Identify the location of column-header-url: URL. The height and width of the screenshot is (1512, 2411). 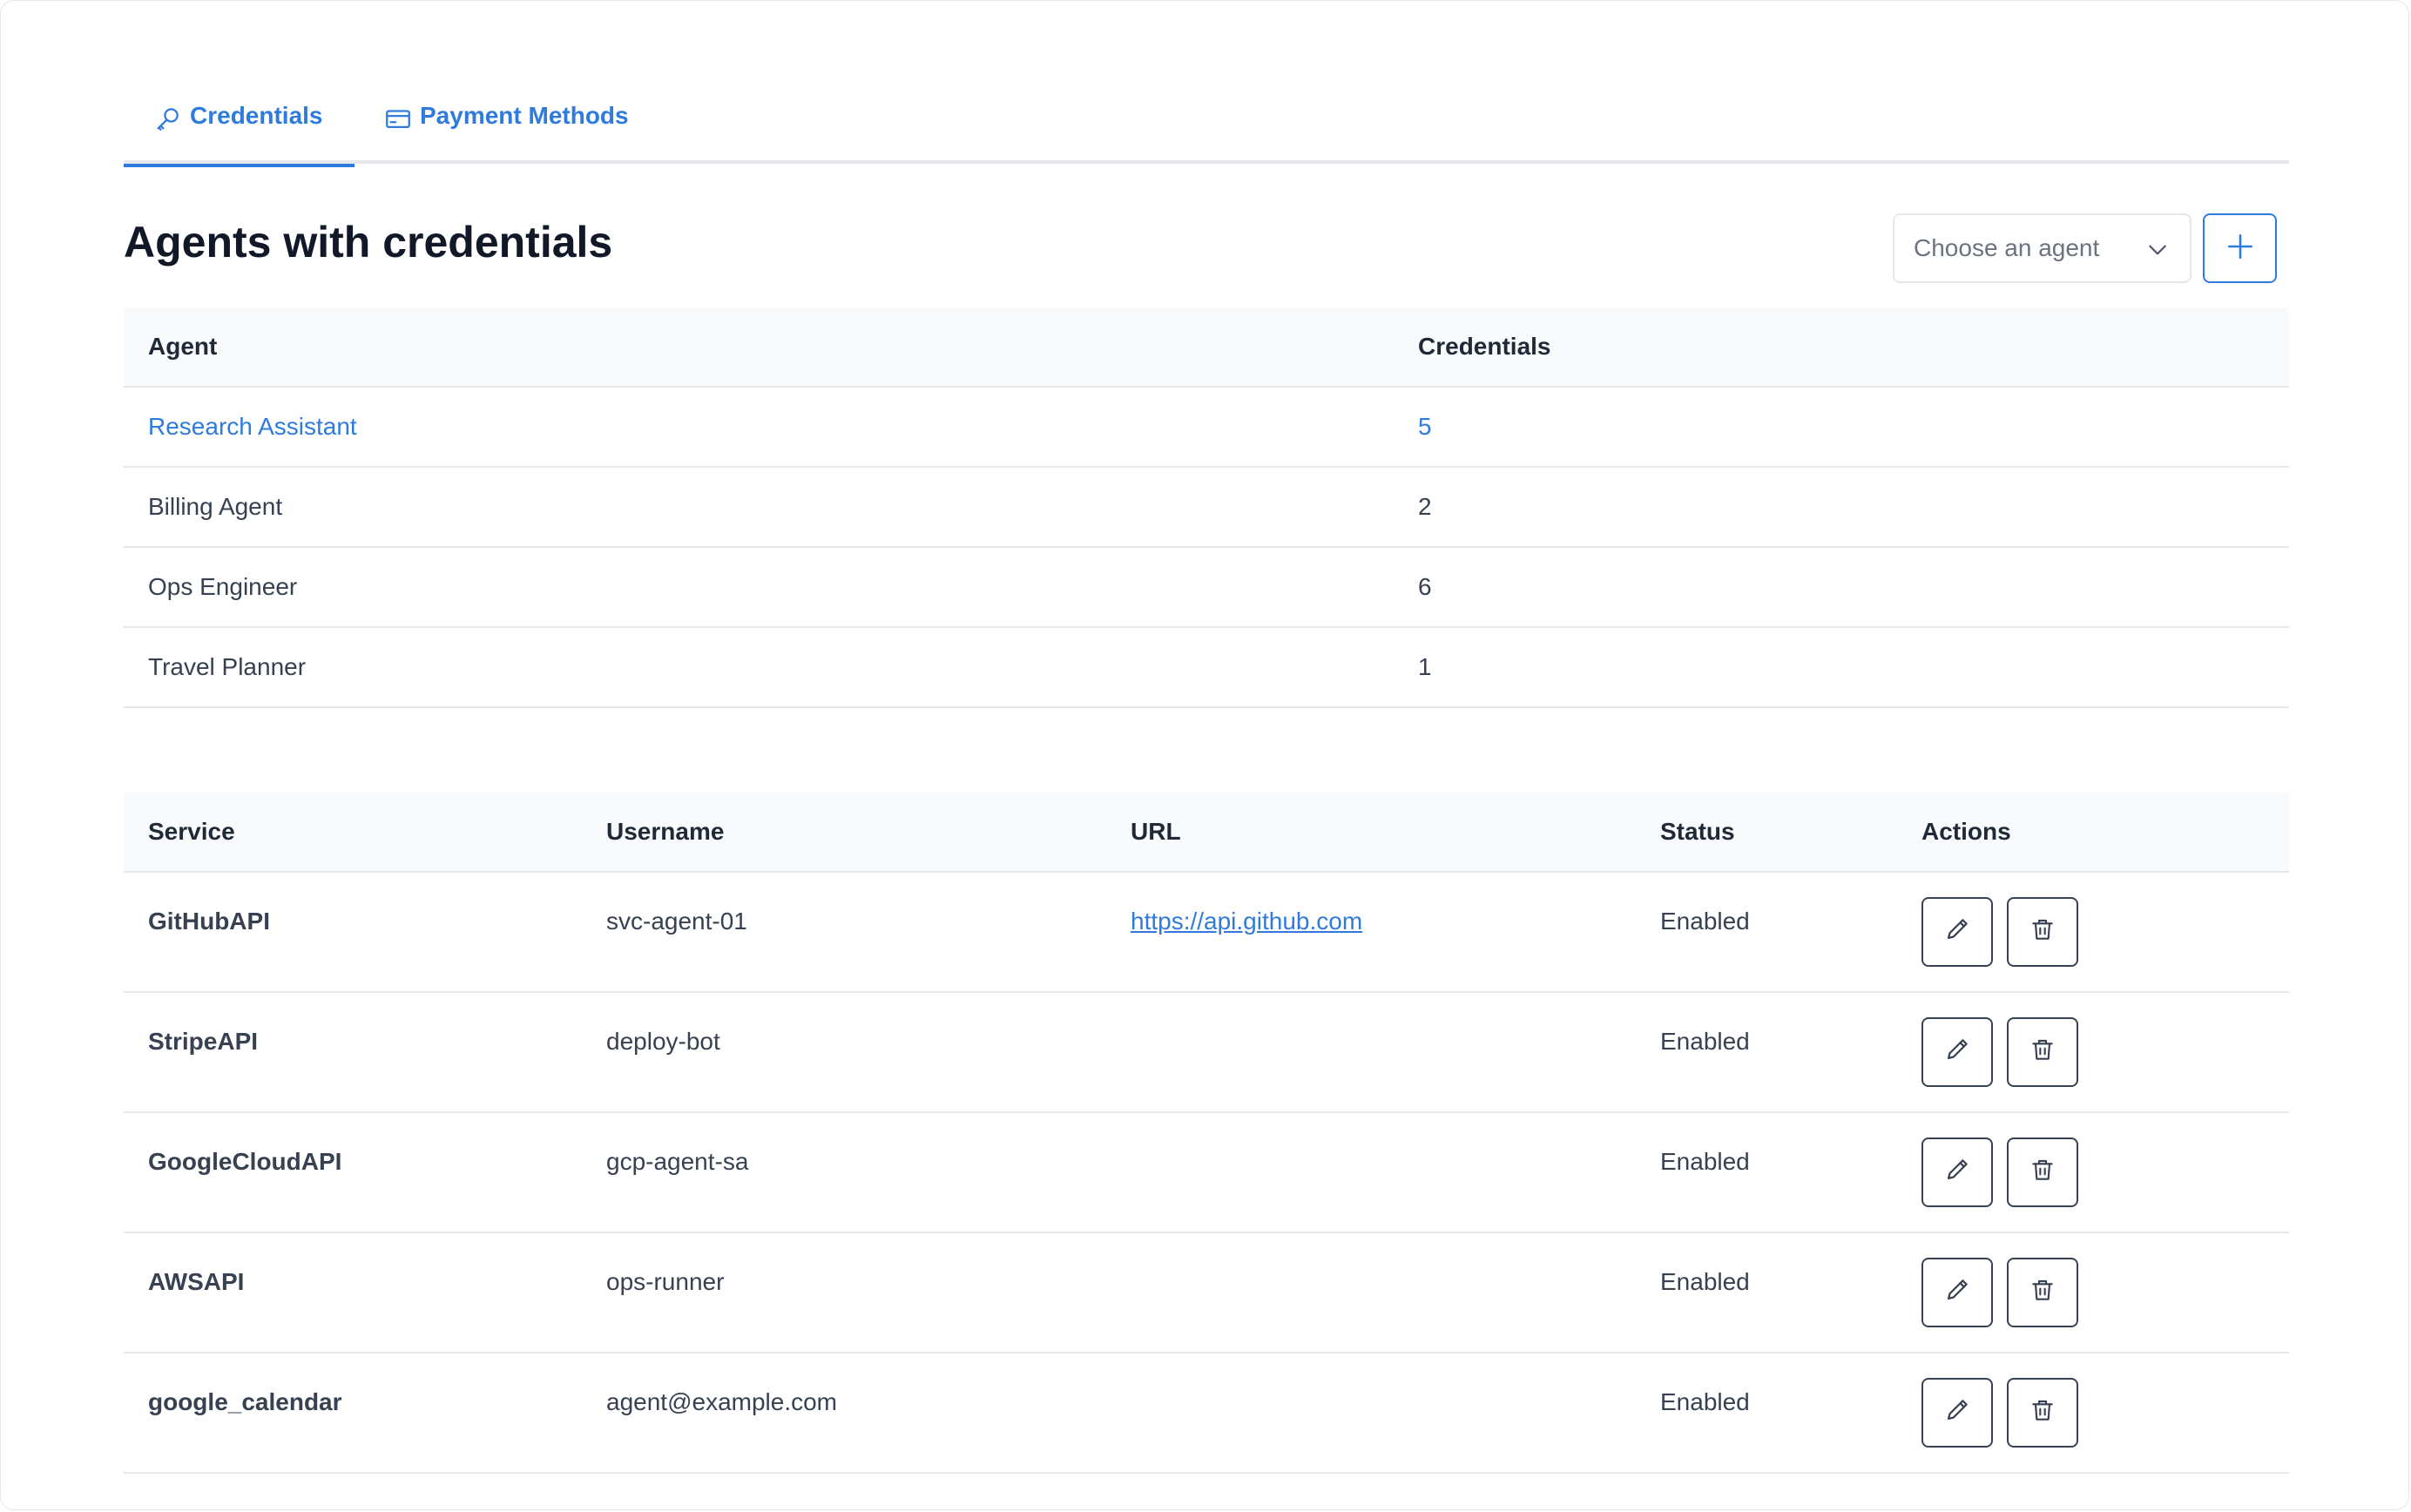
(1371, 833).